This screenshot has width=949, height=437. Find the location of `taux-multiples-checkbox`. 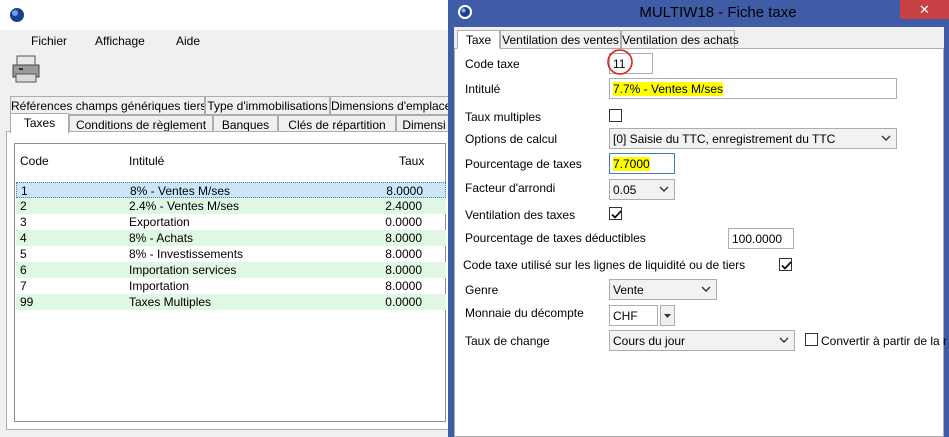

taux-multiples-checkbox is located at coordinates (615, 115).